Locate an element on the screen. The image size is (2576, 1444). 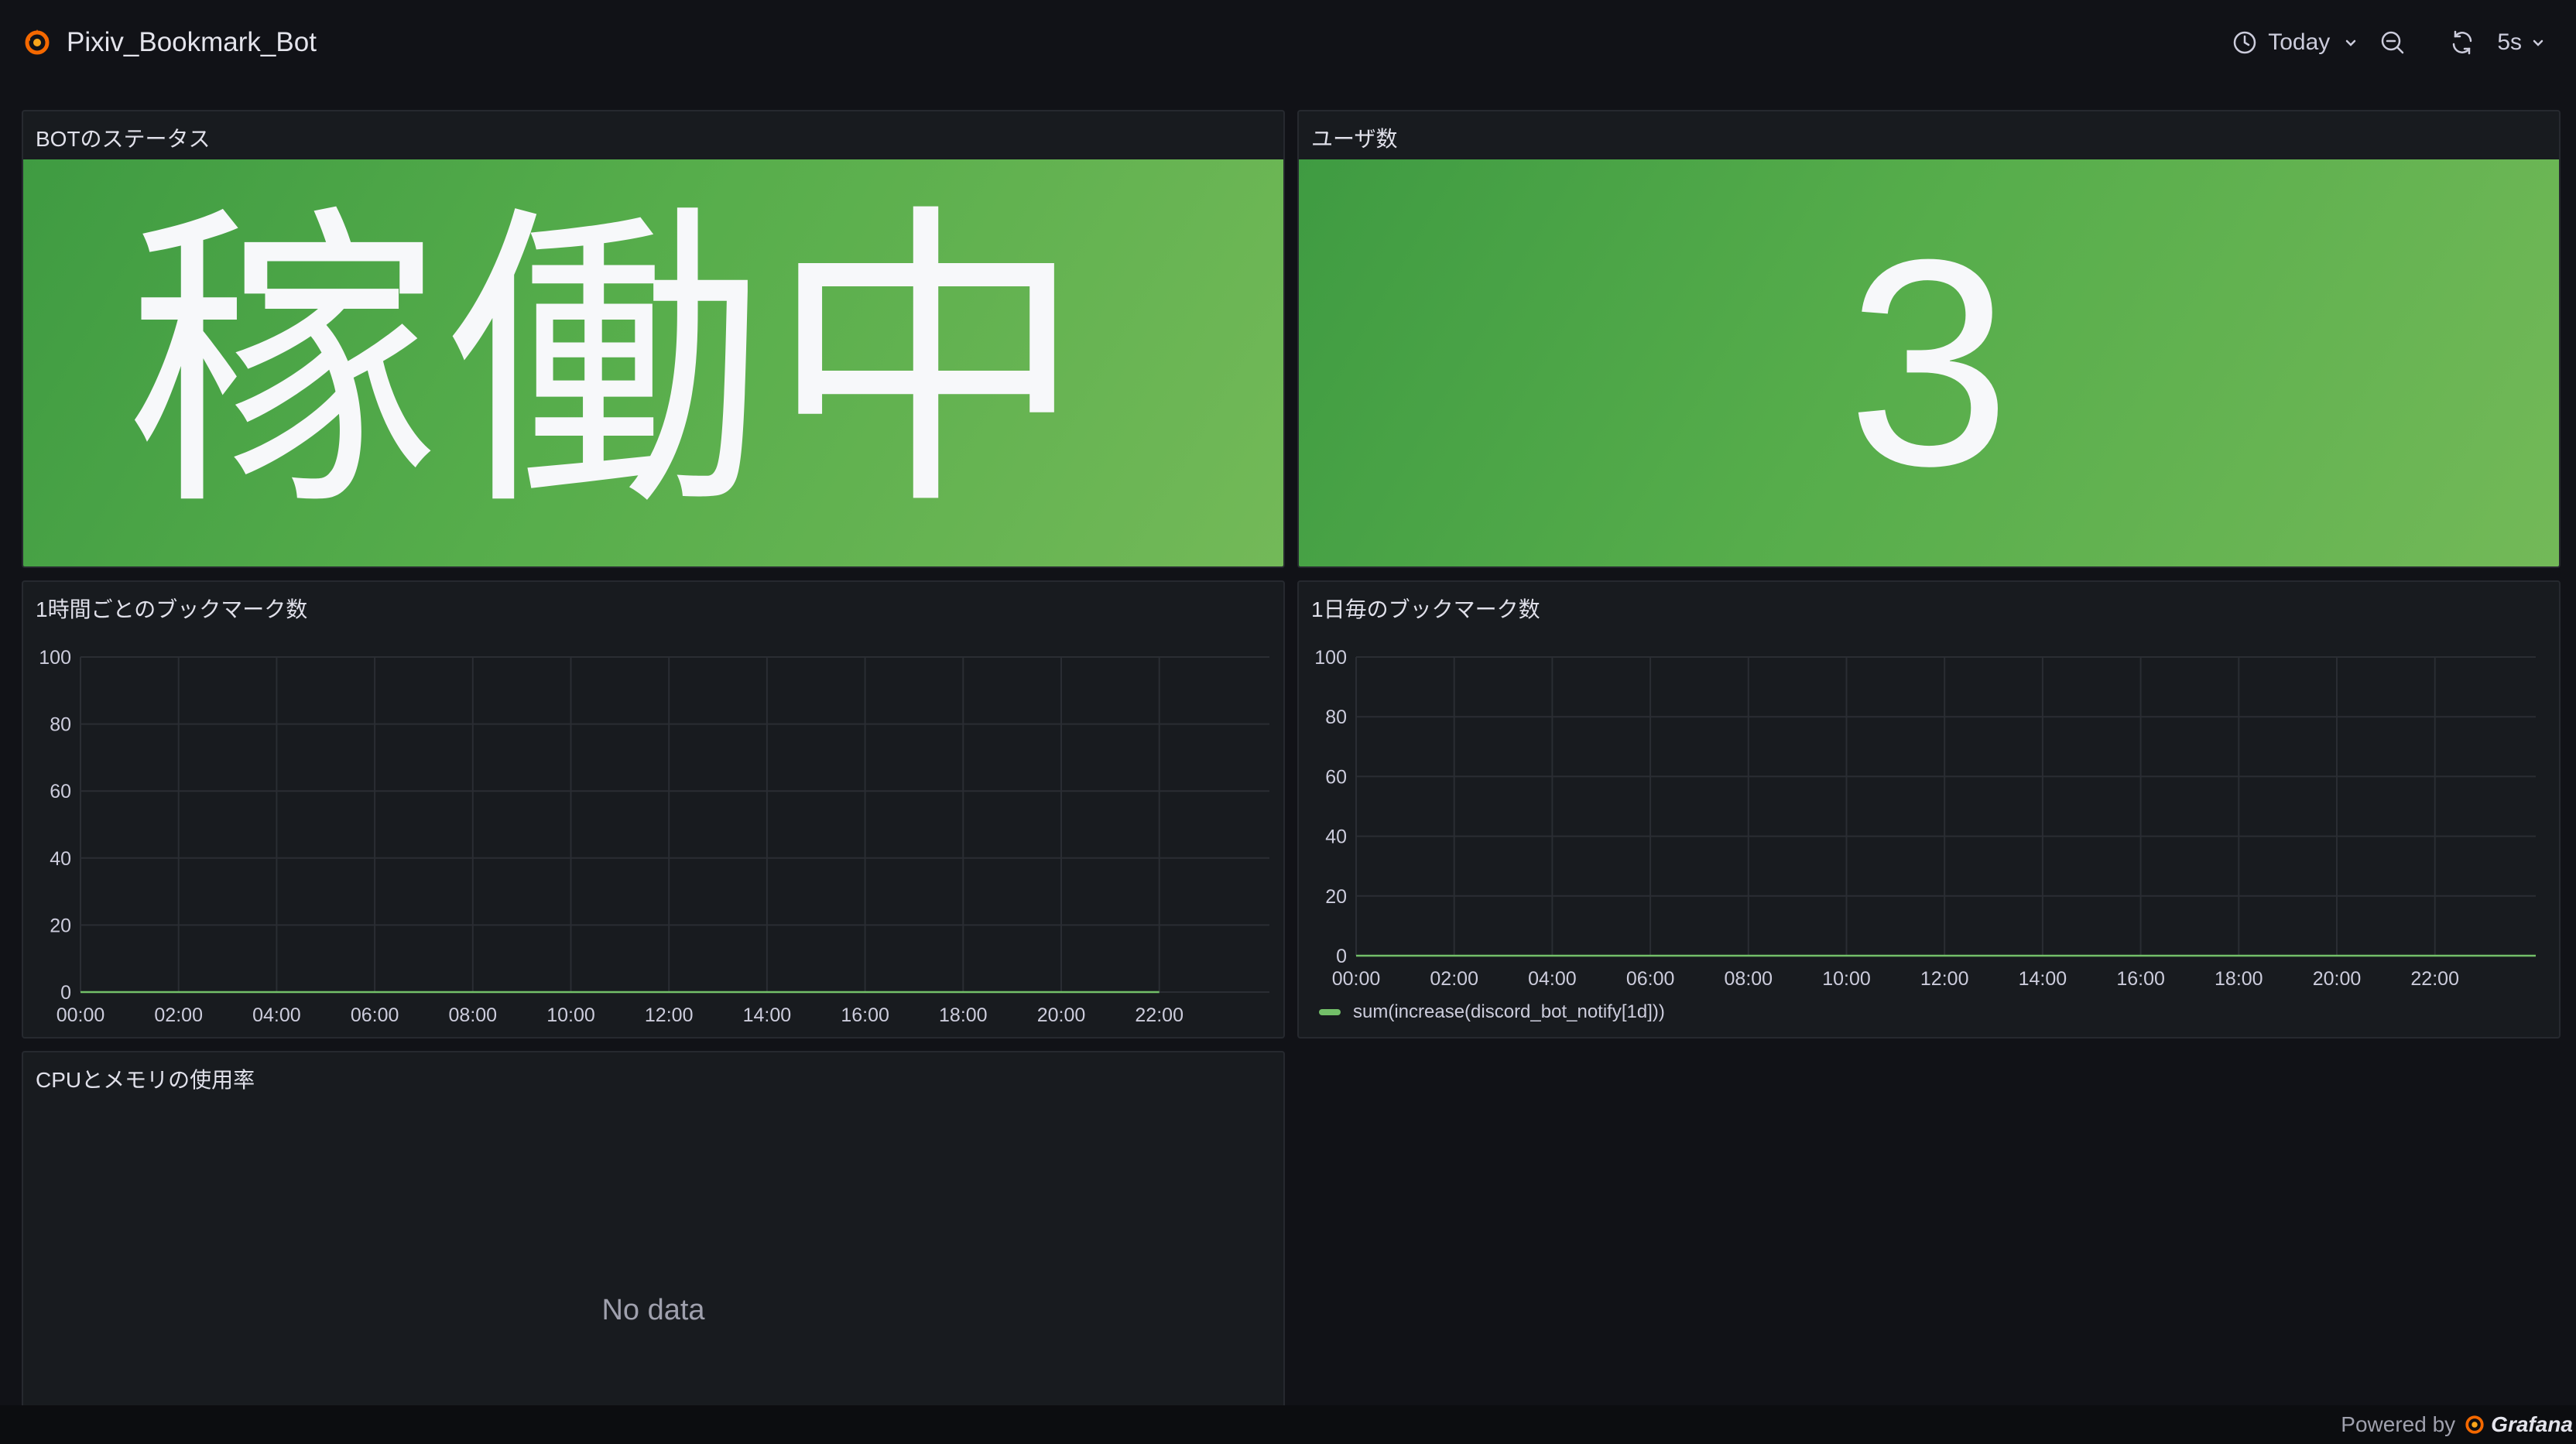
stat-value: 稼働中 is located at coordinates (607, 363).